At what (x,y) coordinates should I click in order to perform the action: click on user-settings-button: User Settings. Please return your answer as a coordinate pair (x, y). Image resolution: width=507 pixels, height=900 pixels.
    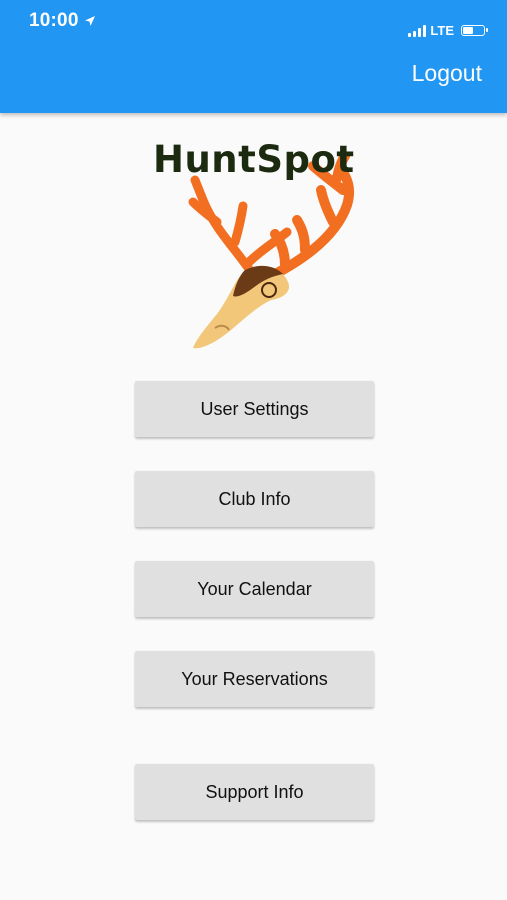
    Looking at the image, I should click on (254, 409).